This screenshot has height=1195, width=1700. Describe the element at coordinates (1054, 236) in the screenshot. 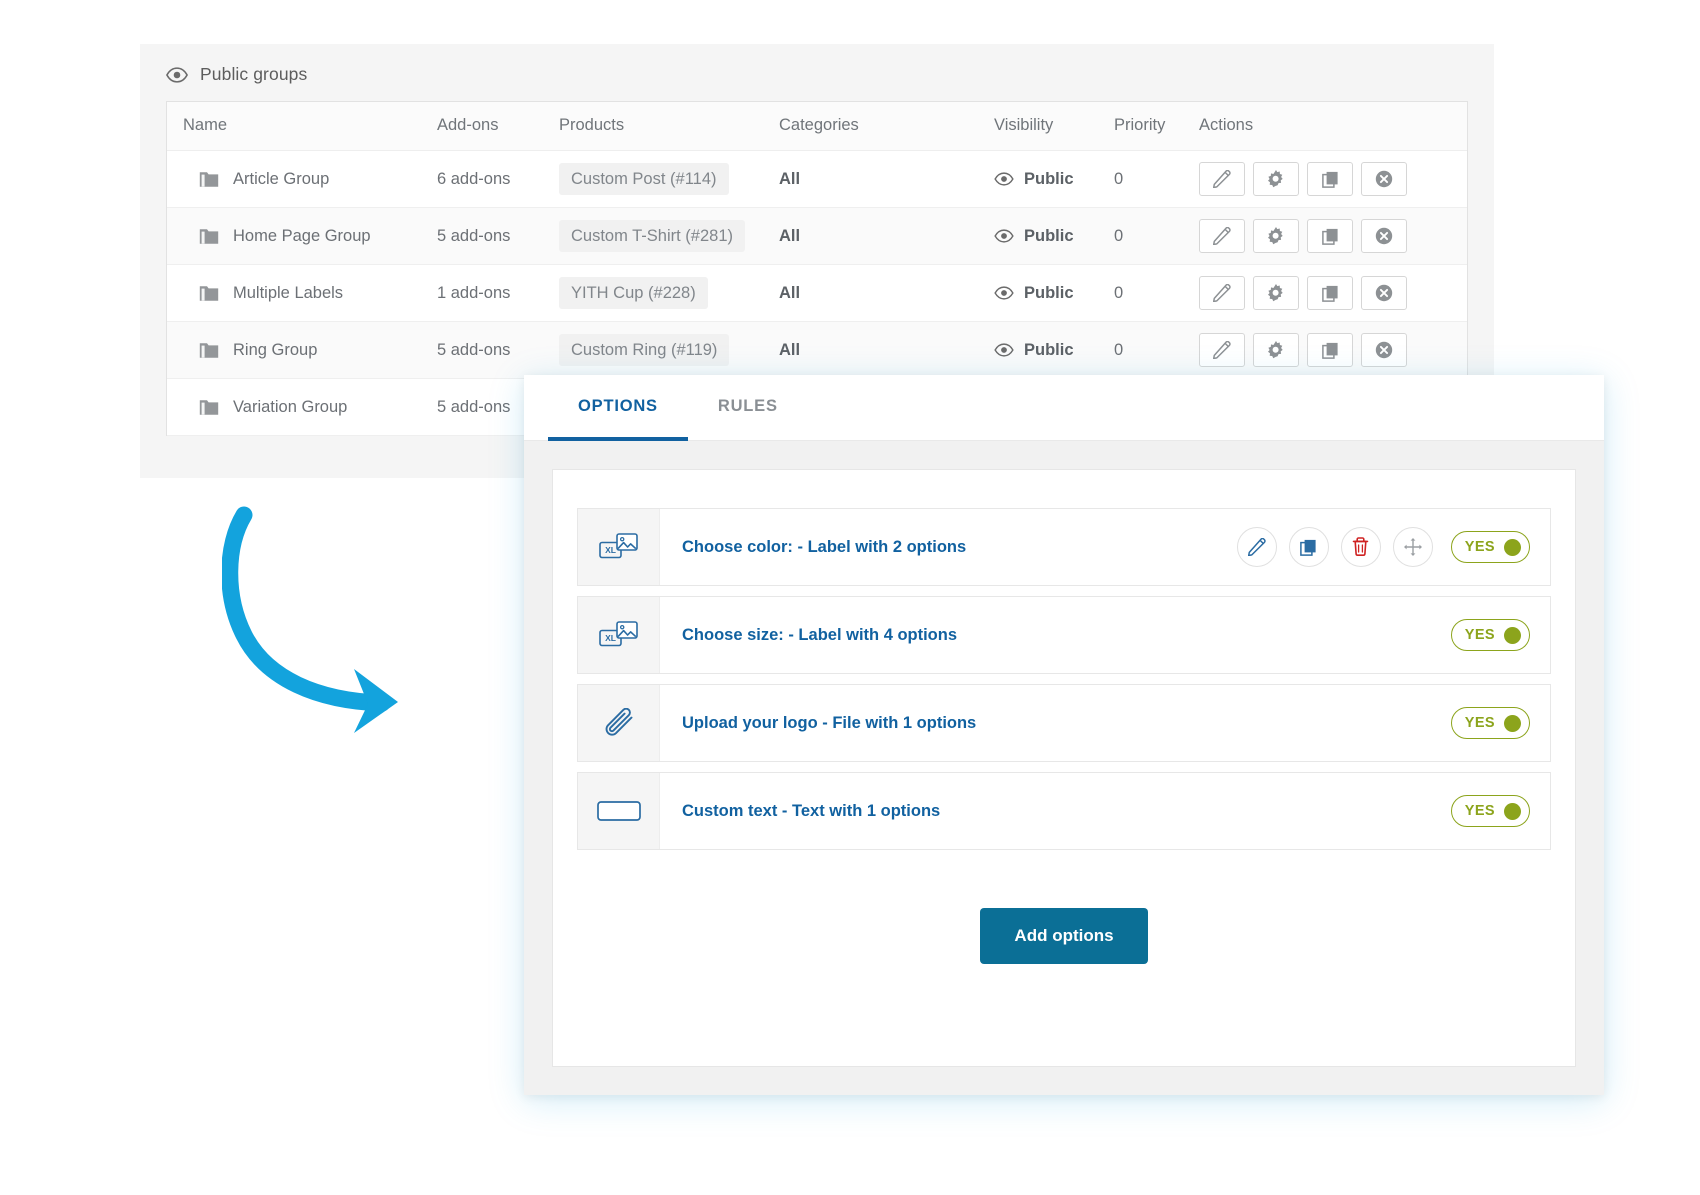

I see `cell-visibility: Public` at that location.